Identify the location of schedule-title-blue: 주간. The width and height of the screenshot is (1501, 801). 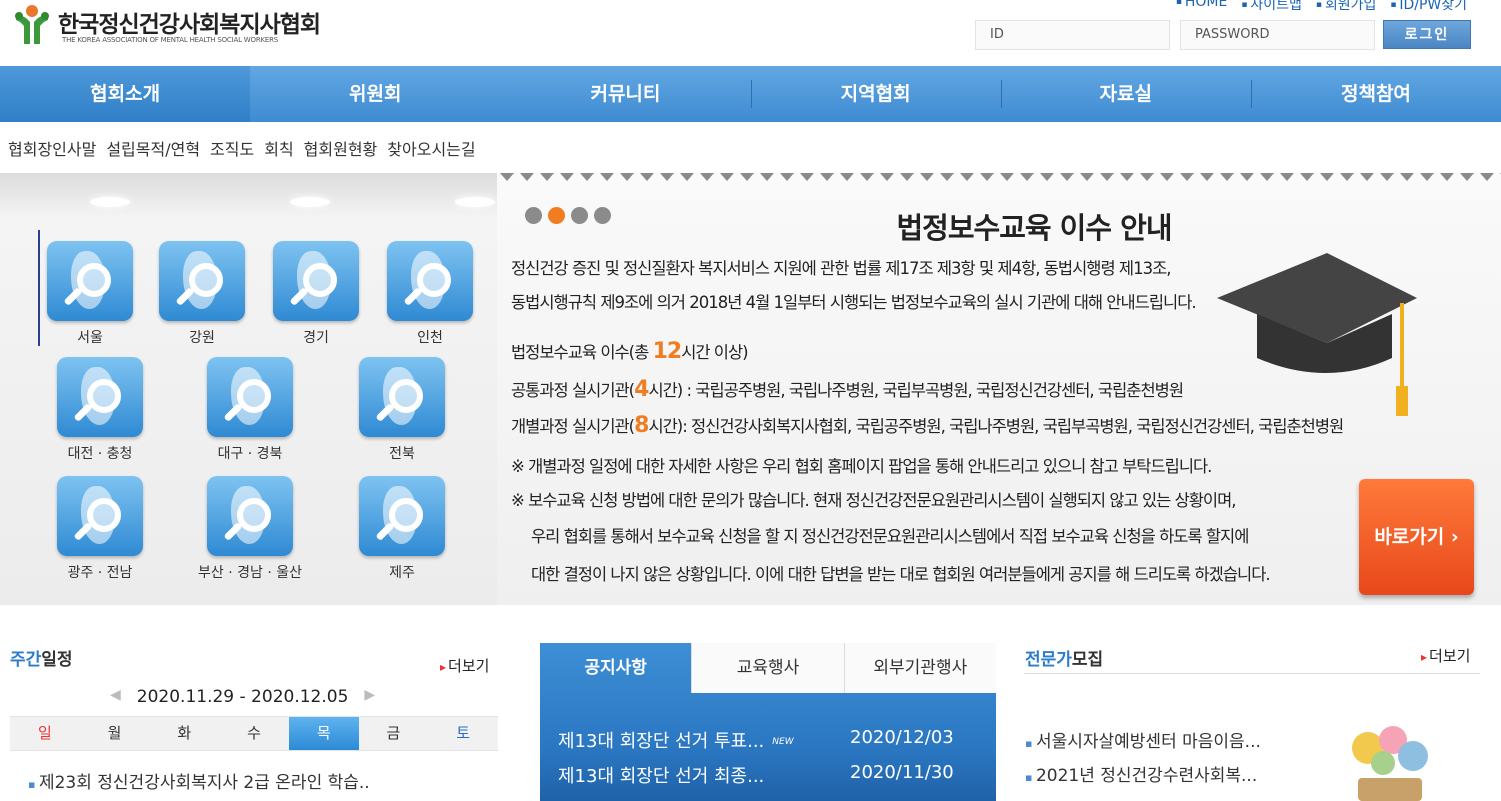
(26, 660).